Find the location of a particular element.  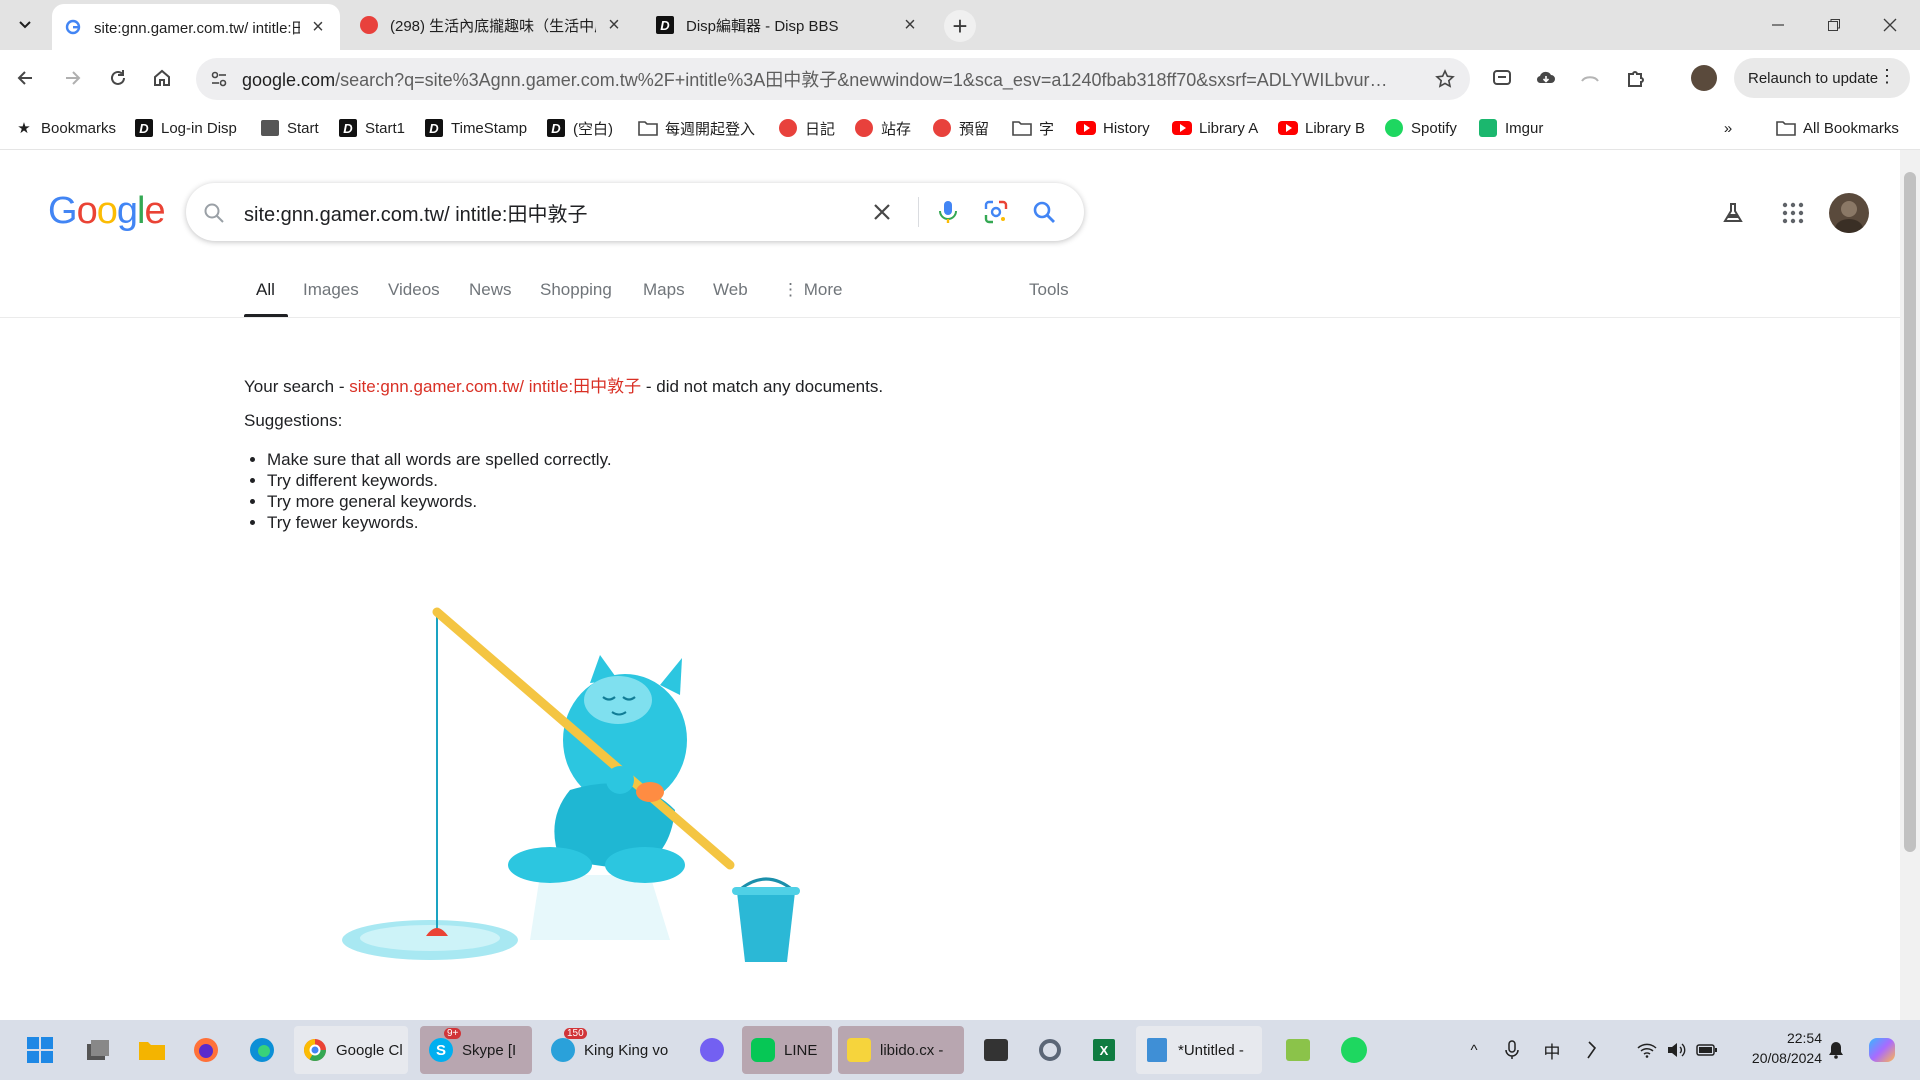

line-icon is located at coordinates (763, 1050).